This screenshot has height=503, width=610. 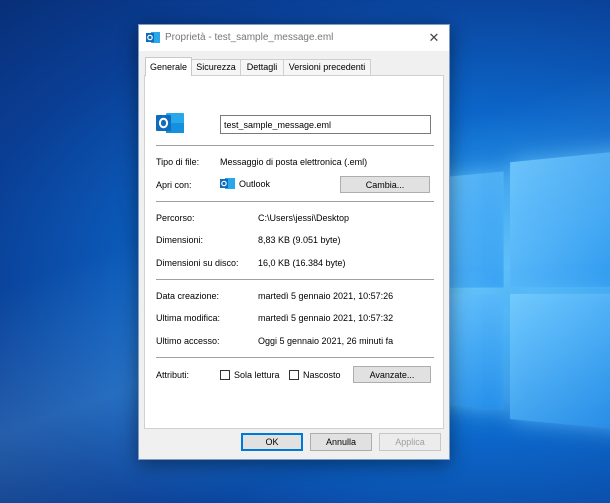 What do you see at coordinates (294, 375) in the screenshot?
I see `hidden-checkbox` at bounding box center [294, 375].